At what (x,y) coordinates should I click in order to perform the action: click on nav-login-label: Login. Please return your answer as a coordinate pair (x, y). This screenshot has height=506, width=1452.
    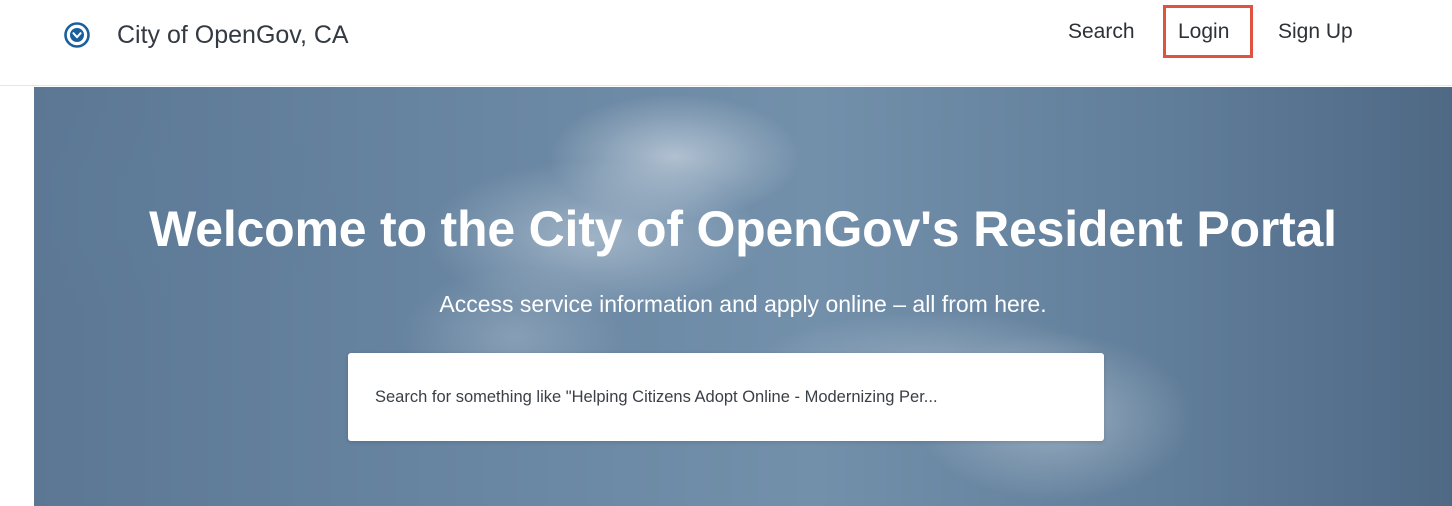
    Looking at the image, I should click on (1204, 31).